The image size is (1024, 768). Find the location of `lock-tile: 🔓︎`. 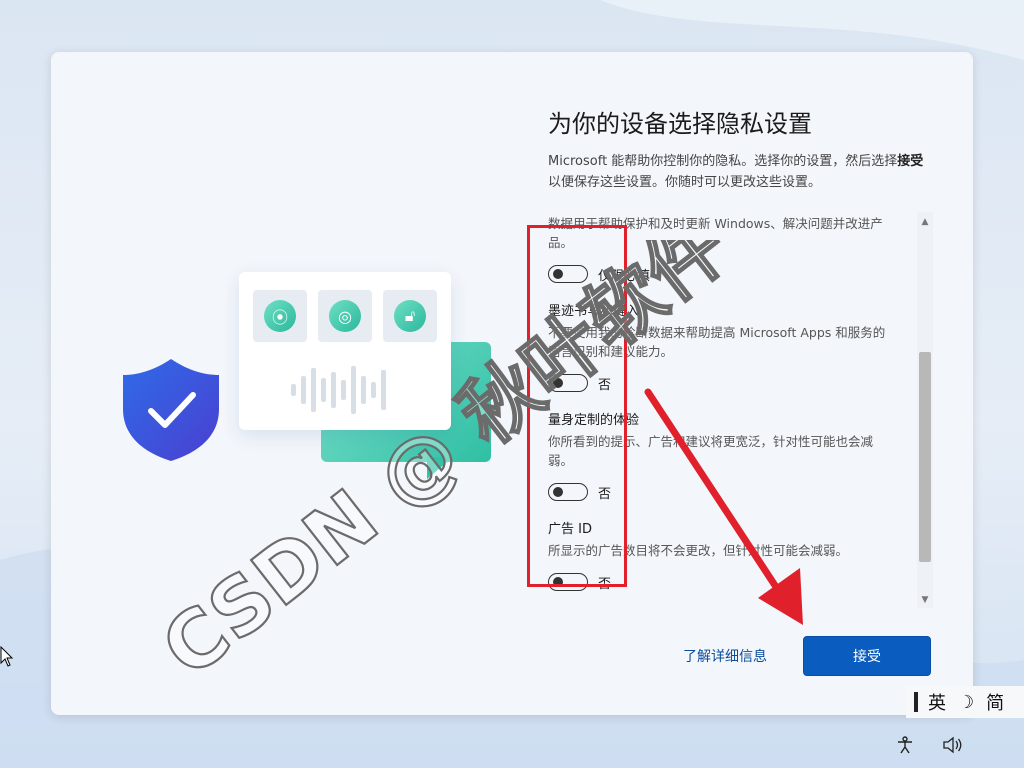

lock-tile: 🔓︎ is located at coordinates (410, 316).